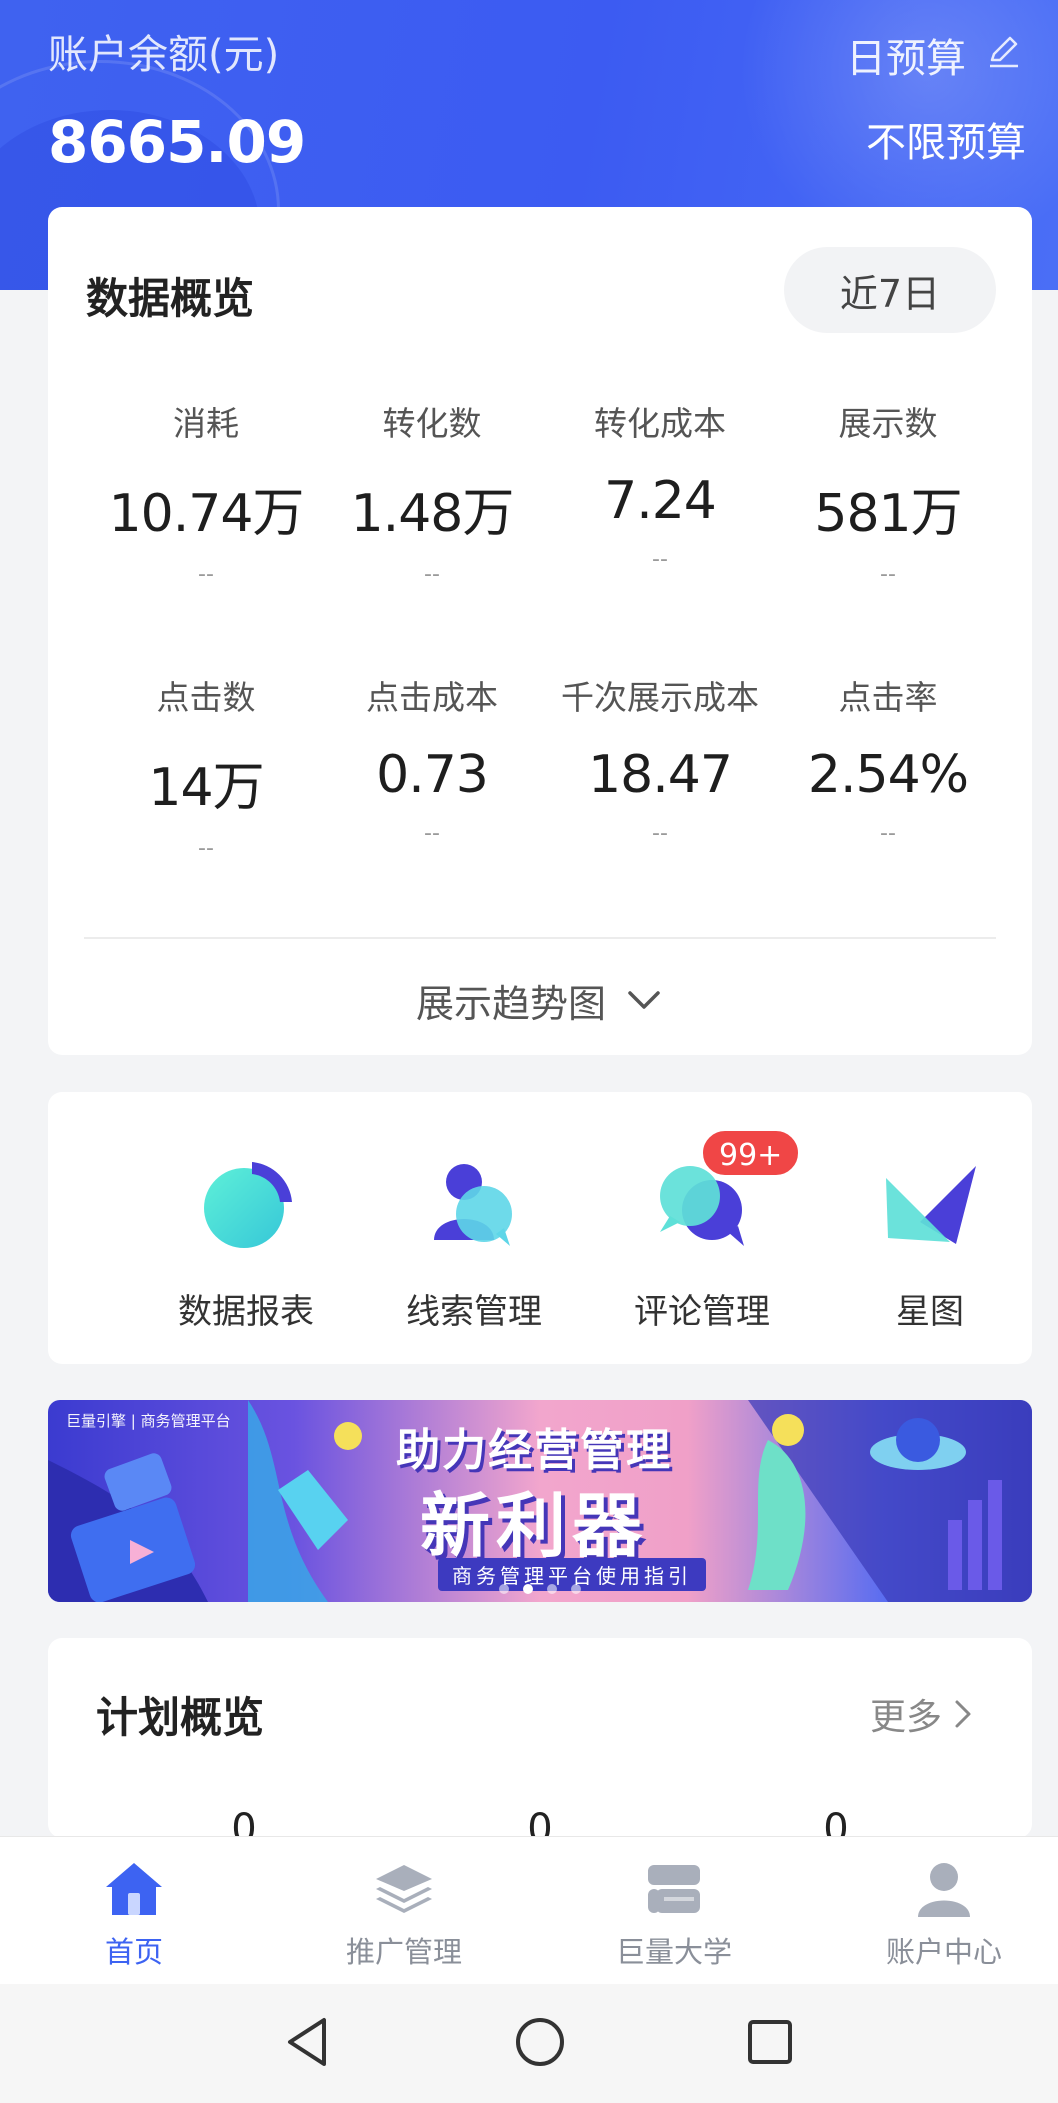 Image resolution: width=1058 pixels, height=2103 pixels. Describe the element at coordinates (432, 775) in the screenshot. I see `metric-value: 0.73` at that location.